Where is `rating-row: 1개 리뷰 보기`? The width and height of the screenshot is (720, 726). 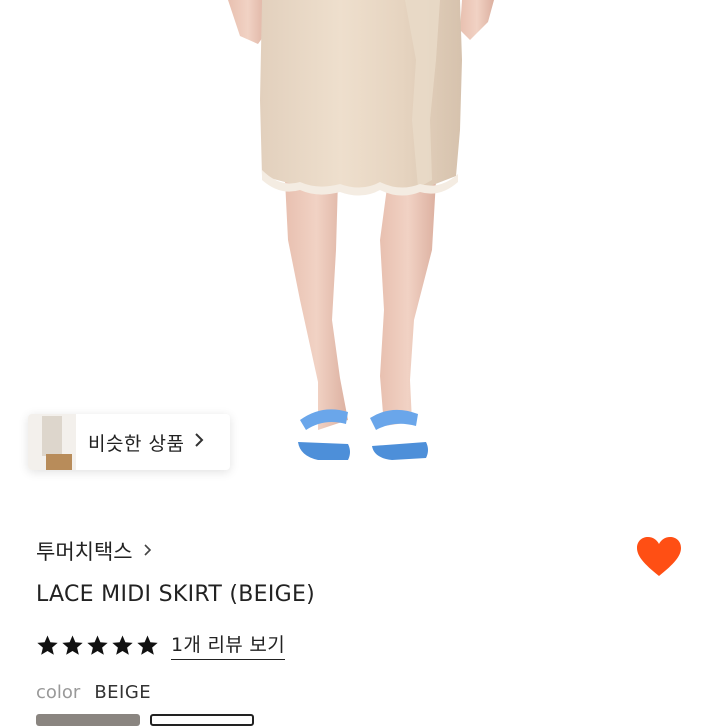
rating-row: 1개 리뷰 보기 is located at coordinates (160, 645).